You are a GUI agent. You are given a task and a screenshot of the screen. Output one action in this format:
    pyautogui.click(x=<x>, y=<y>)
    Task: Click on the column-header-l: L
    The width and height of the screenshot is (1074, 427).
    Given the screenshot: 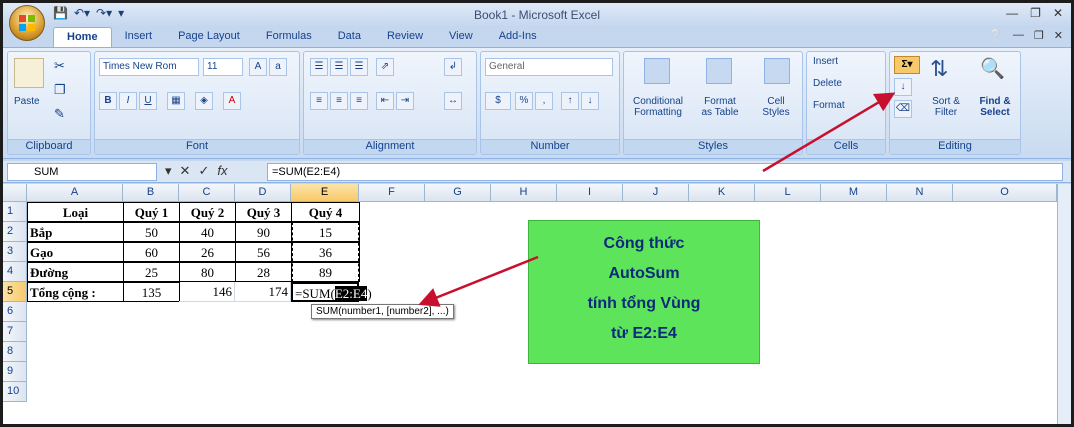 What is the action you would take?
    pyautogui.click(x=788, y=193)
    